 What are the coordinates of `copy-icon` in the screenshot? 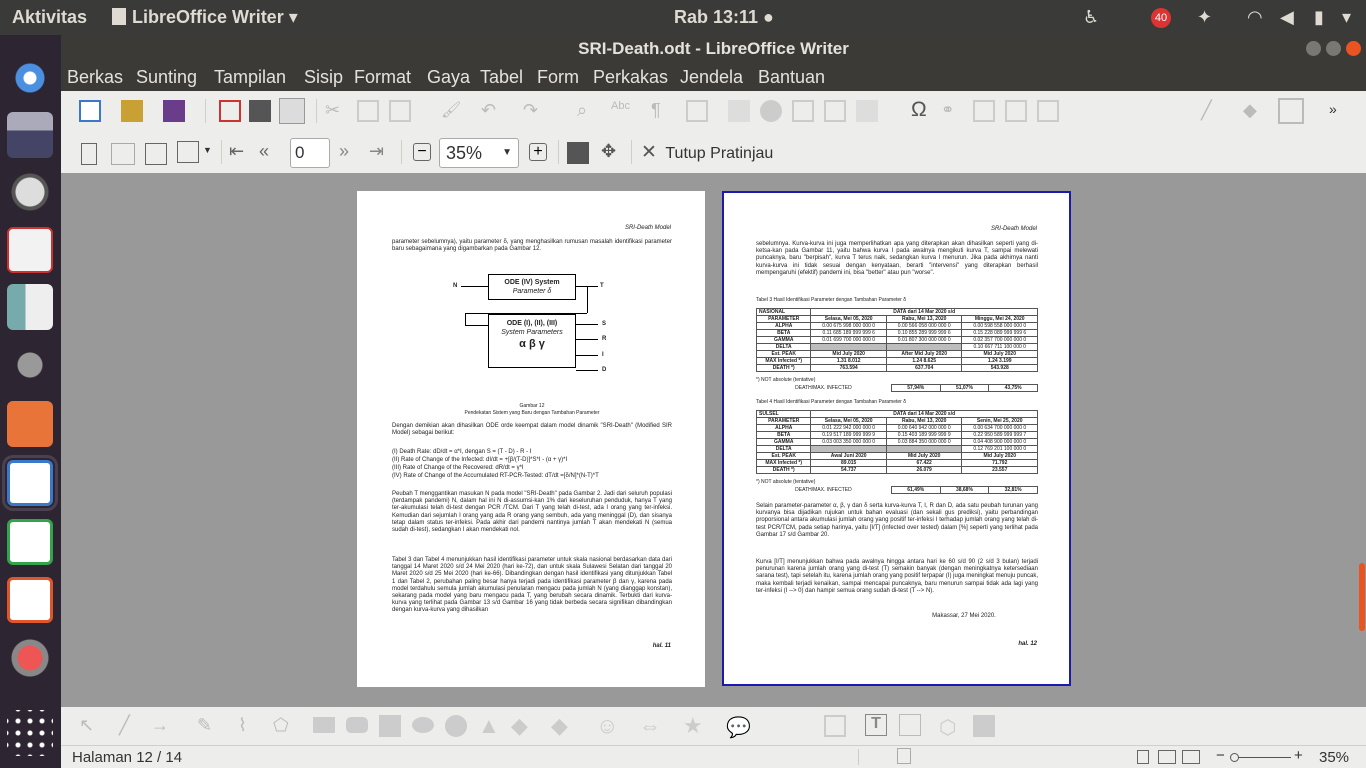 It's located at (368, 111).